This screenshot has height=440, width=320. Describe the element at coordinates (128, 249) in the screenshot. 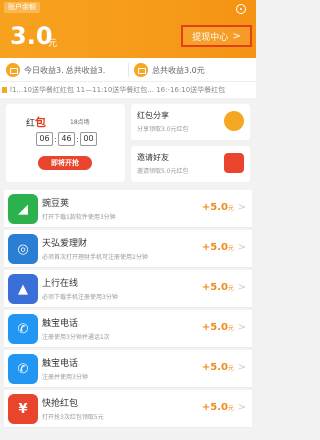

I see `task-row: ◎ 天弘爱理财必须首次打开理财手机可注册使用2分钟 +5.0元 >` at that location.